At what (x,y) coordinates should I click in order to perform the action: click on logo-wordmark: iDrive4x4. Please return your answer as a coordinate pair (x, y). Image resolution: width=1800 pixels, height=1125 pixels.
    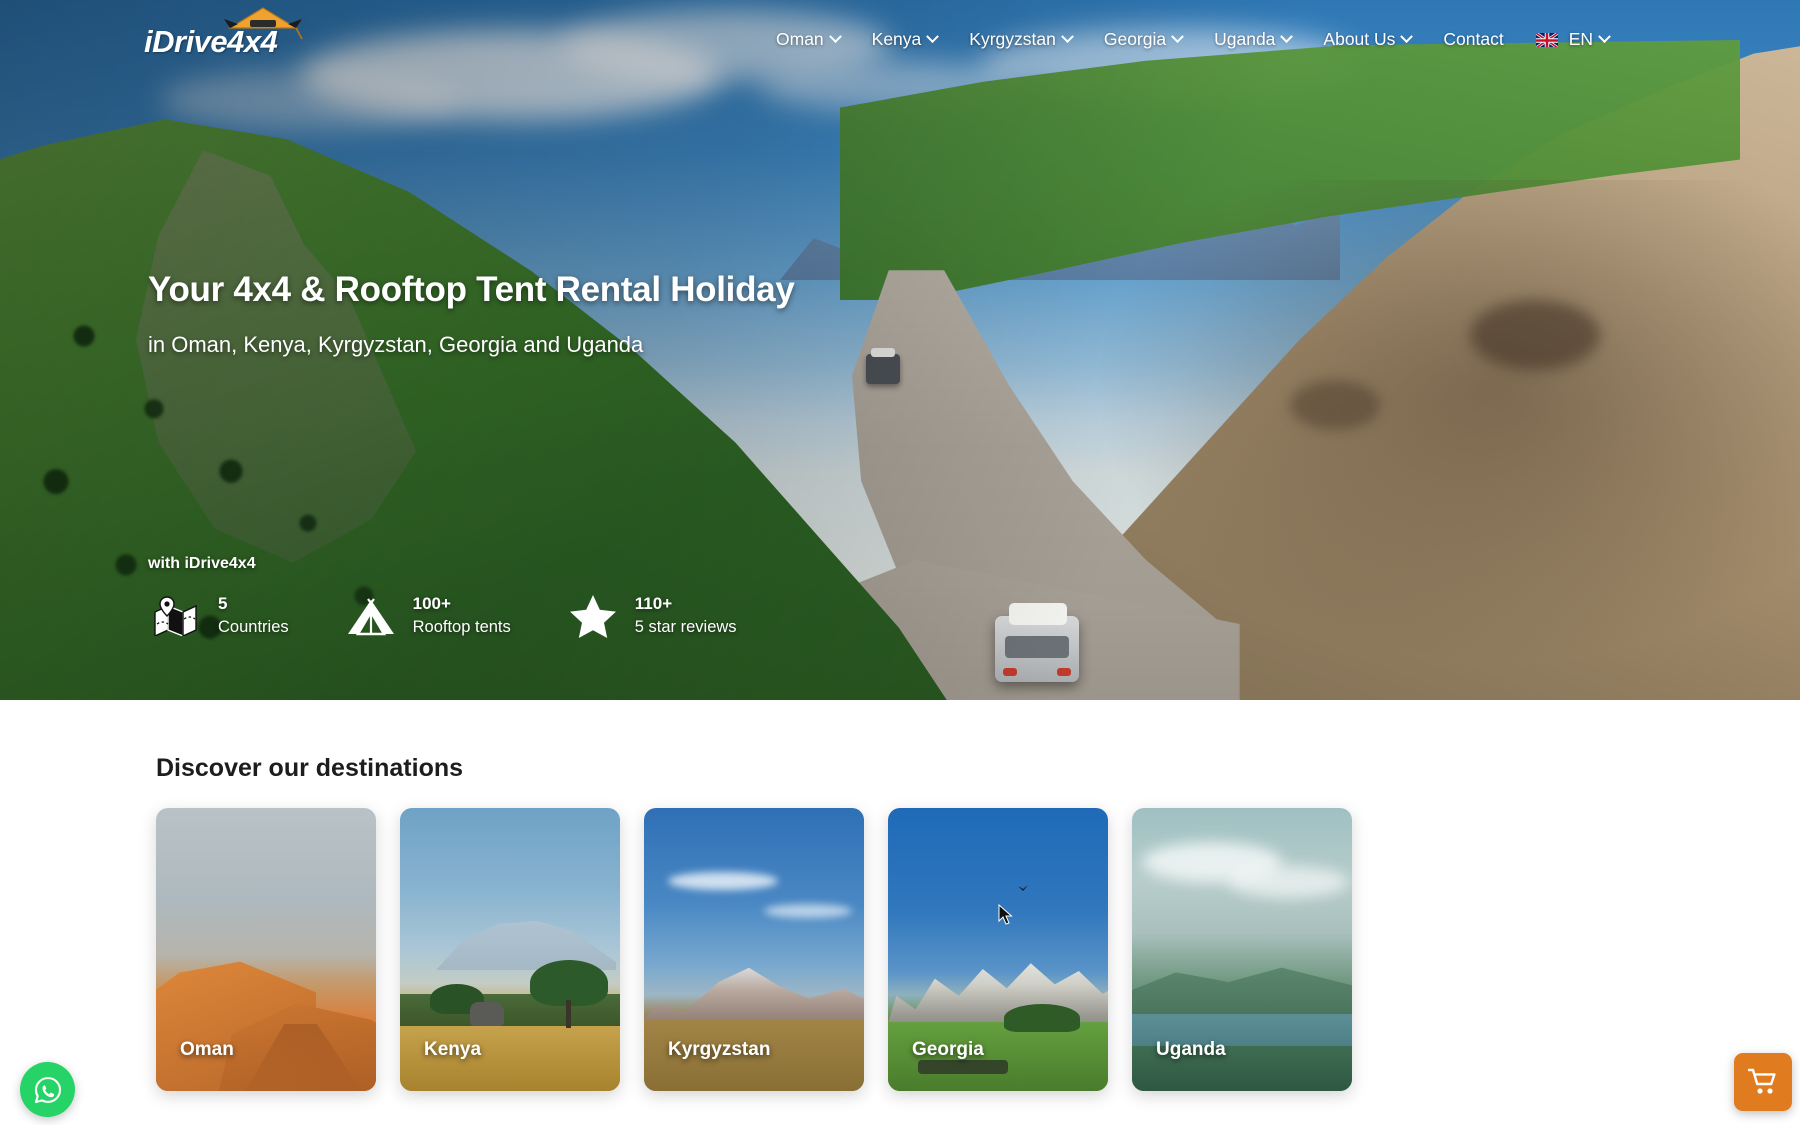
    Looking at the image, I should click on (211, 41).